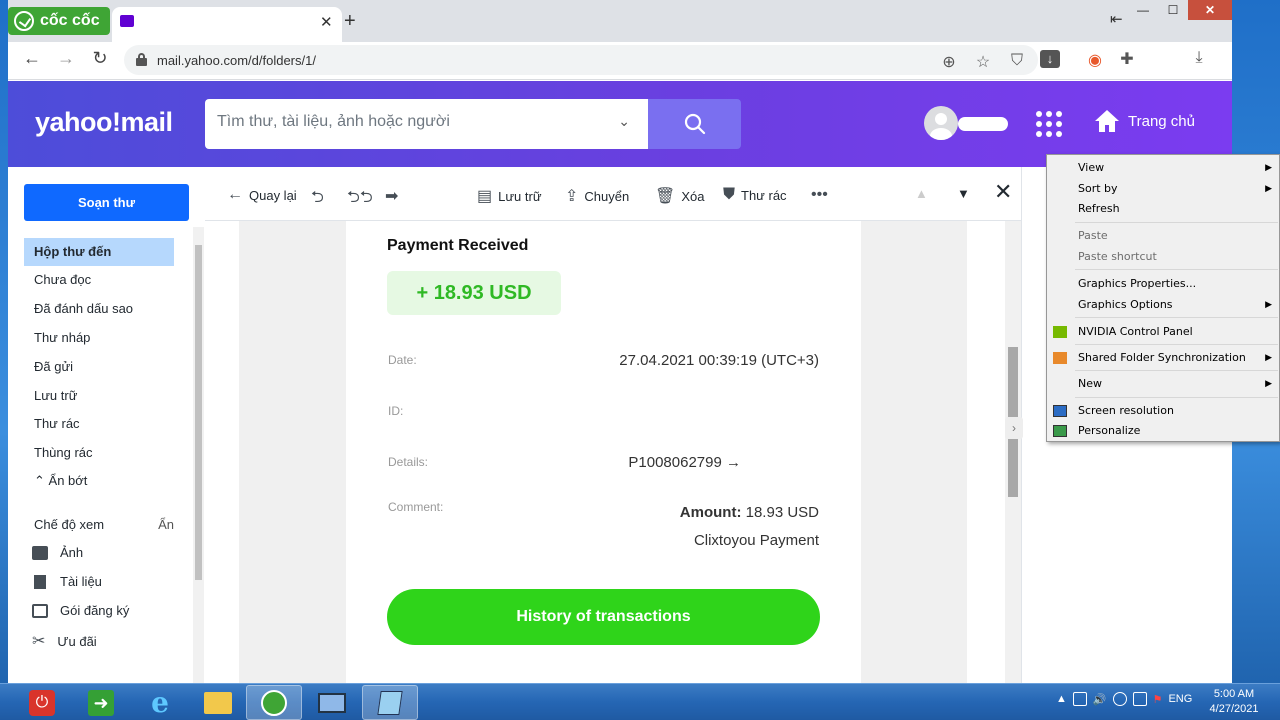  What do you see at coordinates (1178, 209) in the screenshot?
I see `menu-item-refresh: Refresh` at bounding box center [1178, 209].